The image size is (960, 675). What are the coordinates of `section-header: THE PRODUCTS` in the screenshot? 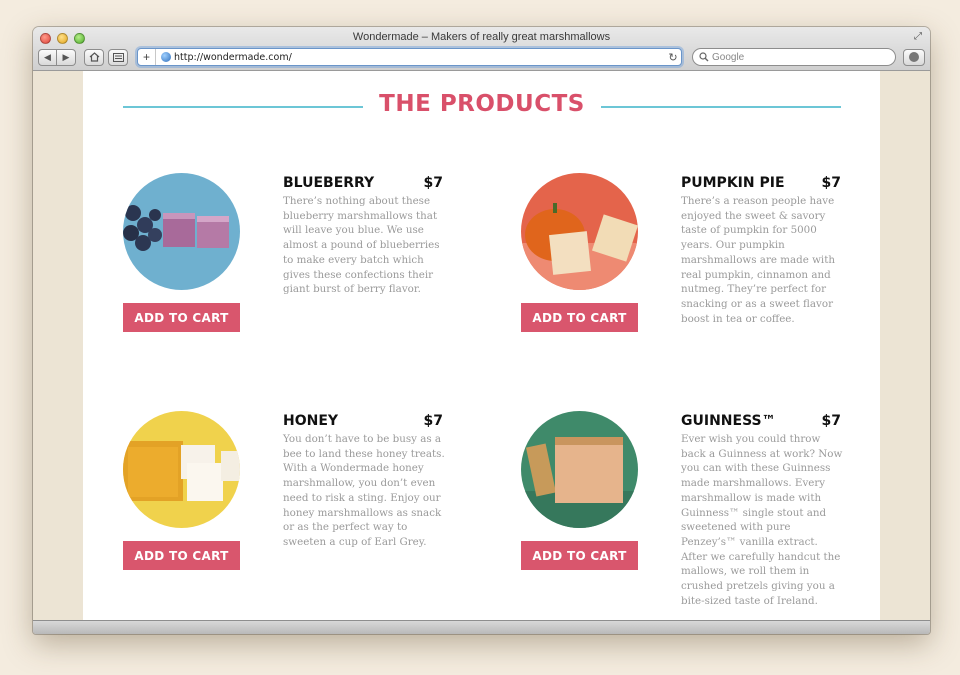 It's located at (482, 107).